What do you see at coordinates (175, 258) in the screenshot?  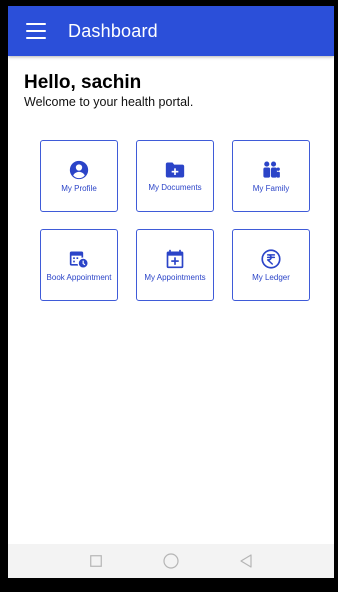 I see `calendar-plus-icon` at bounding box center [175, 258].